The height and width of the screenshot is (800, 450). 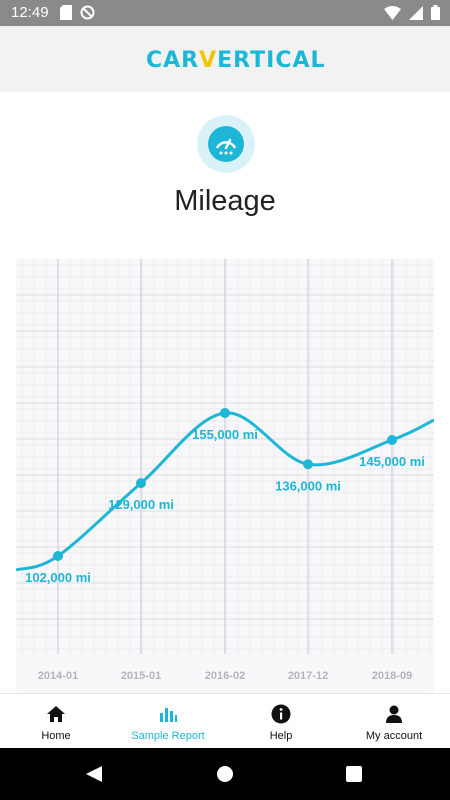 I want to click on nav-help: Help, so click(x=281, y=721).